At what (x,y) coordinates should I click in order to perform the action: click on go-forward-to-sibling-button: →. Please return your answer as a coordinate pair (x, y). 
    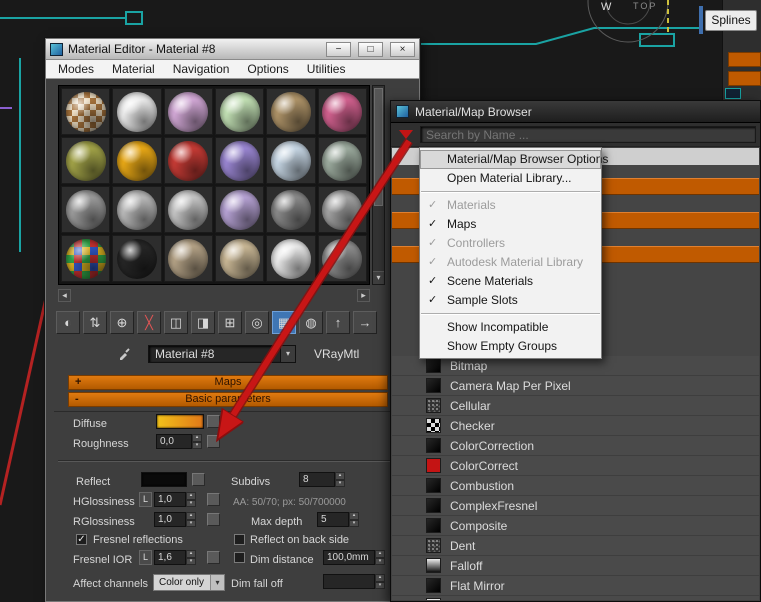
    Looking at the image, I should click on (365, 322).